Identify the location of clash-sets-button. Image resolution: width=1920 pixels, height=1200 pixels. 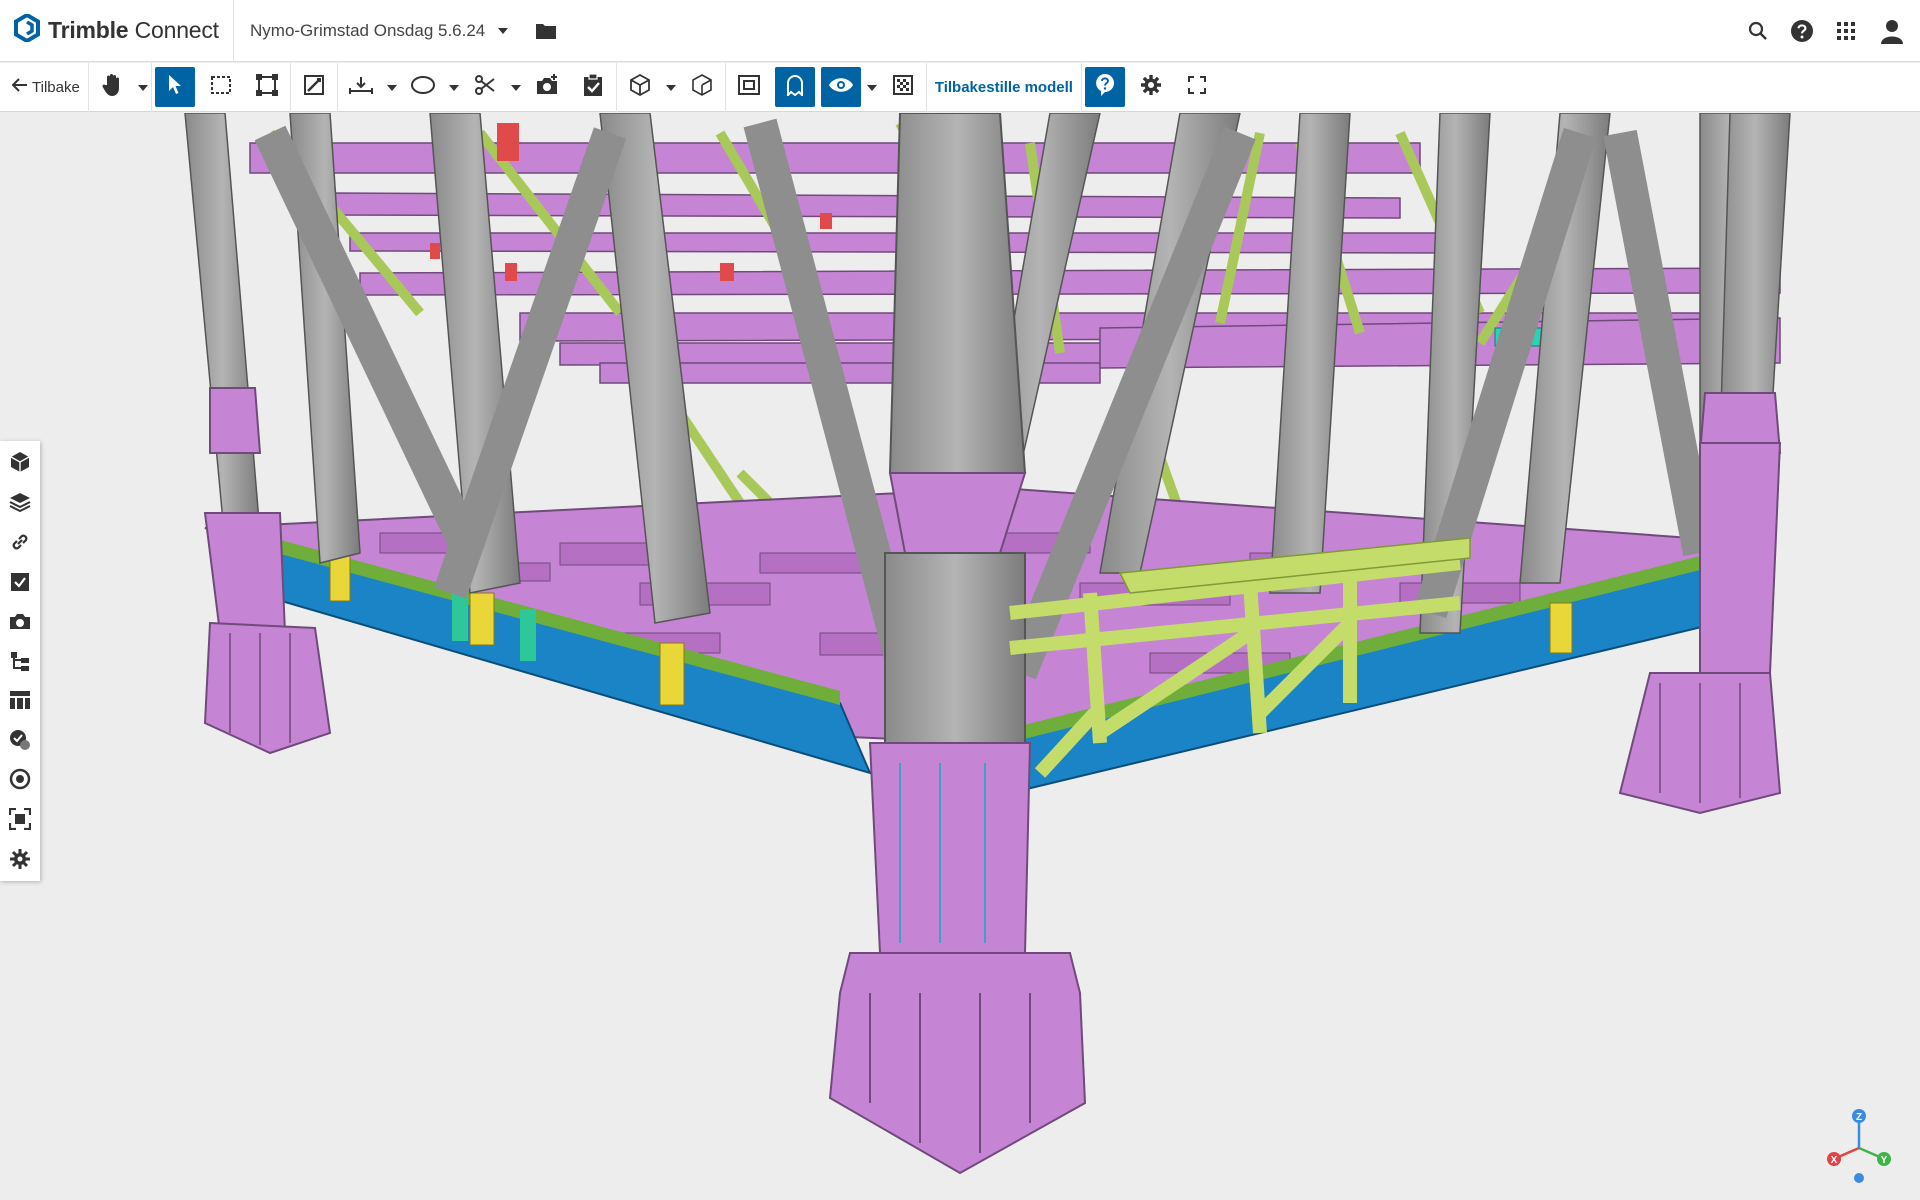
(20, 742).